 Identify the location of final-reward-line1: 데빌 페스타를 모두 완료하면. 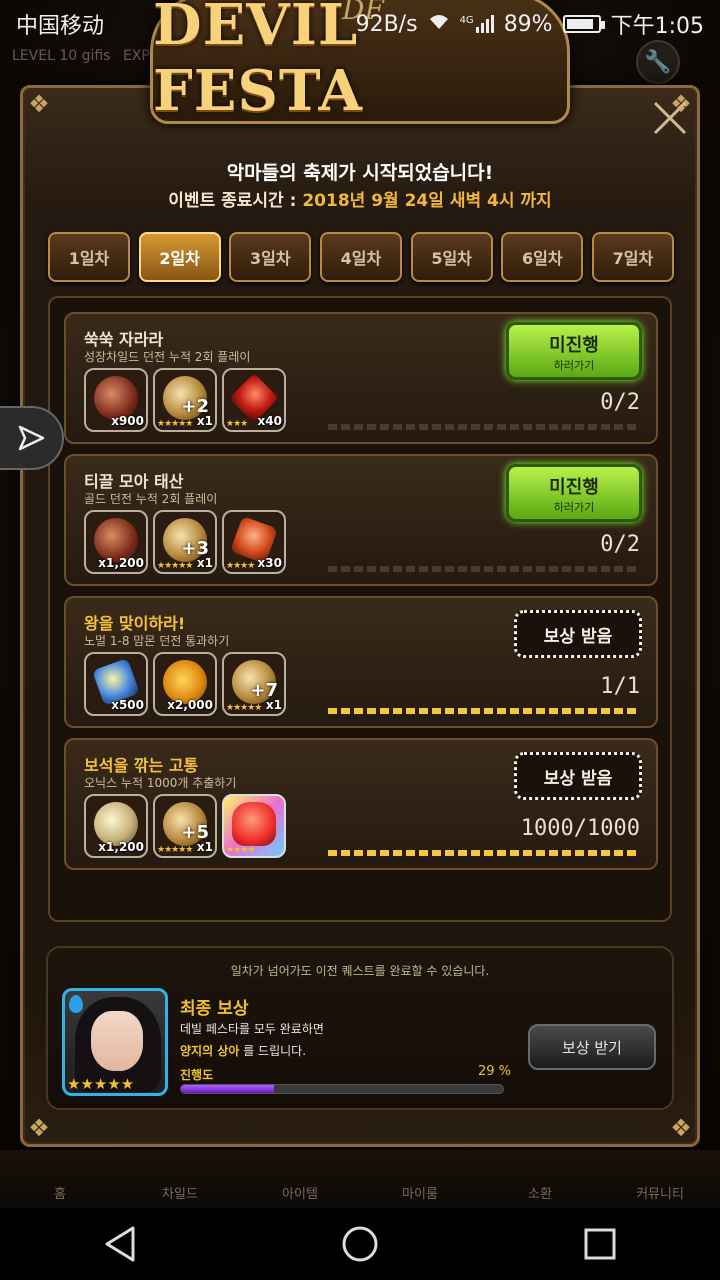
(252, 1029).